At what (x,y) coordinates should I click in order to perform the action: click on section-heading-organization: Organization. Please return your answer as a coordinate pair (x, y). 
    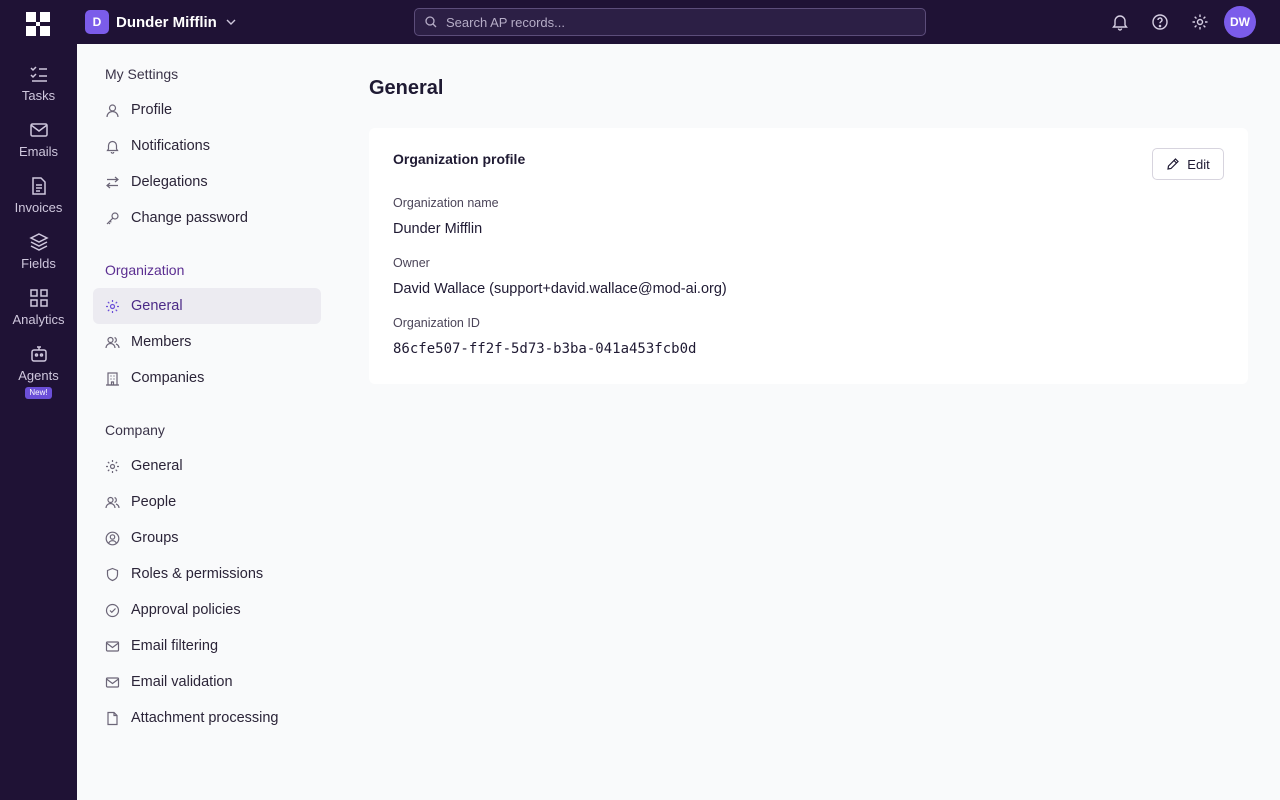
    Looking at the image, I should click on (145, 270).